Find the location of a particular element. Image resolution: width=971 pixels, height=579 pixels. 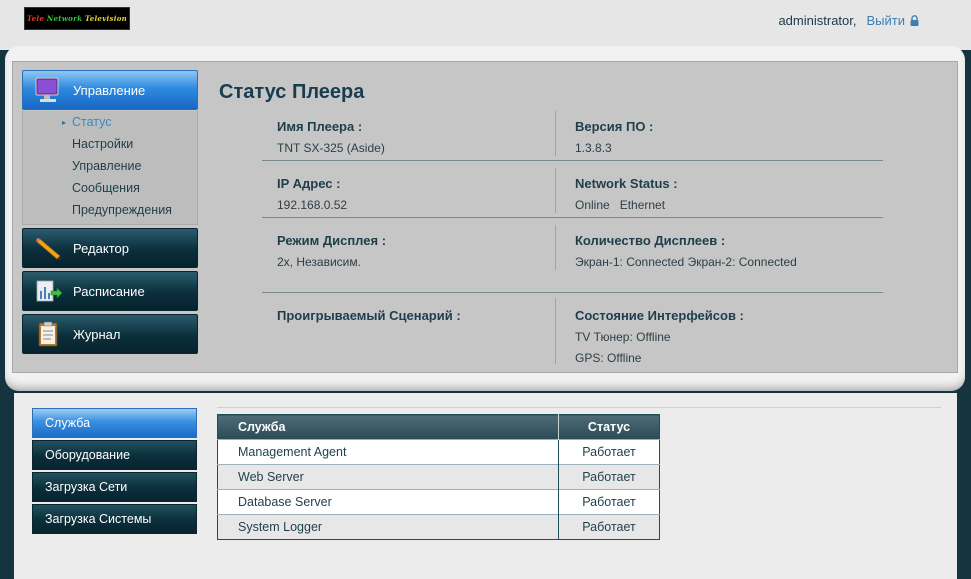

menu-section-label: Журнал is located at coordinates (97, 334).